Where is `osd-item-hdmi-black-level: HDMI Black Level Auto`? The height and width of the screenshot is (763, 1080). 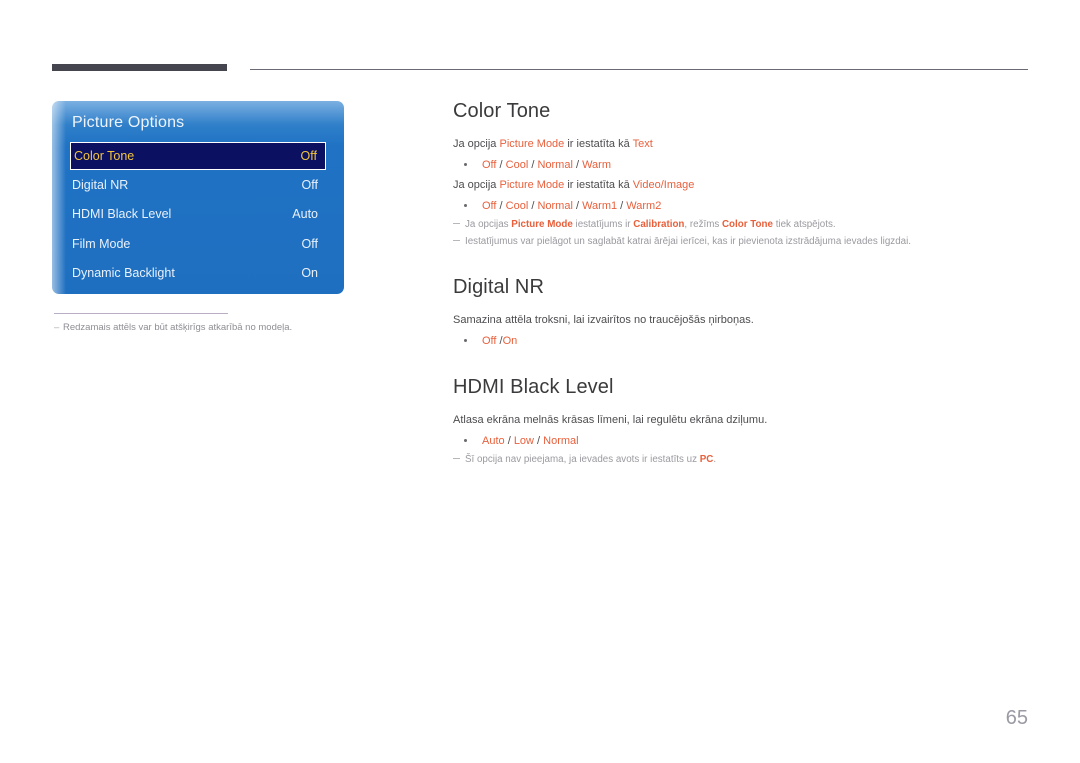
osd-item-hdmi-black-level: HDMI Black Level Auto is located at coordinates (198, 215).